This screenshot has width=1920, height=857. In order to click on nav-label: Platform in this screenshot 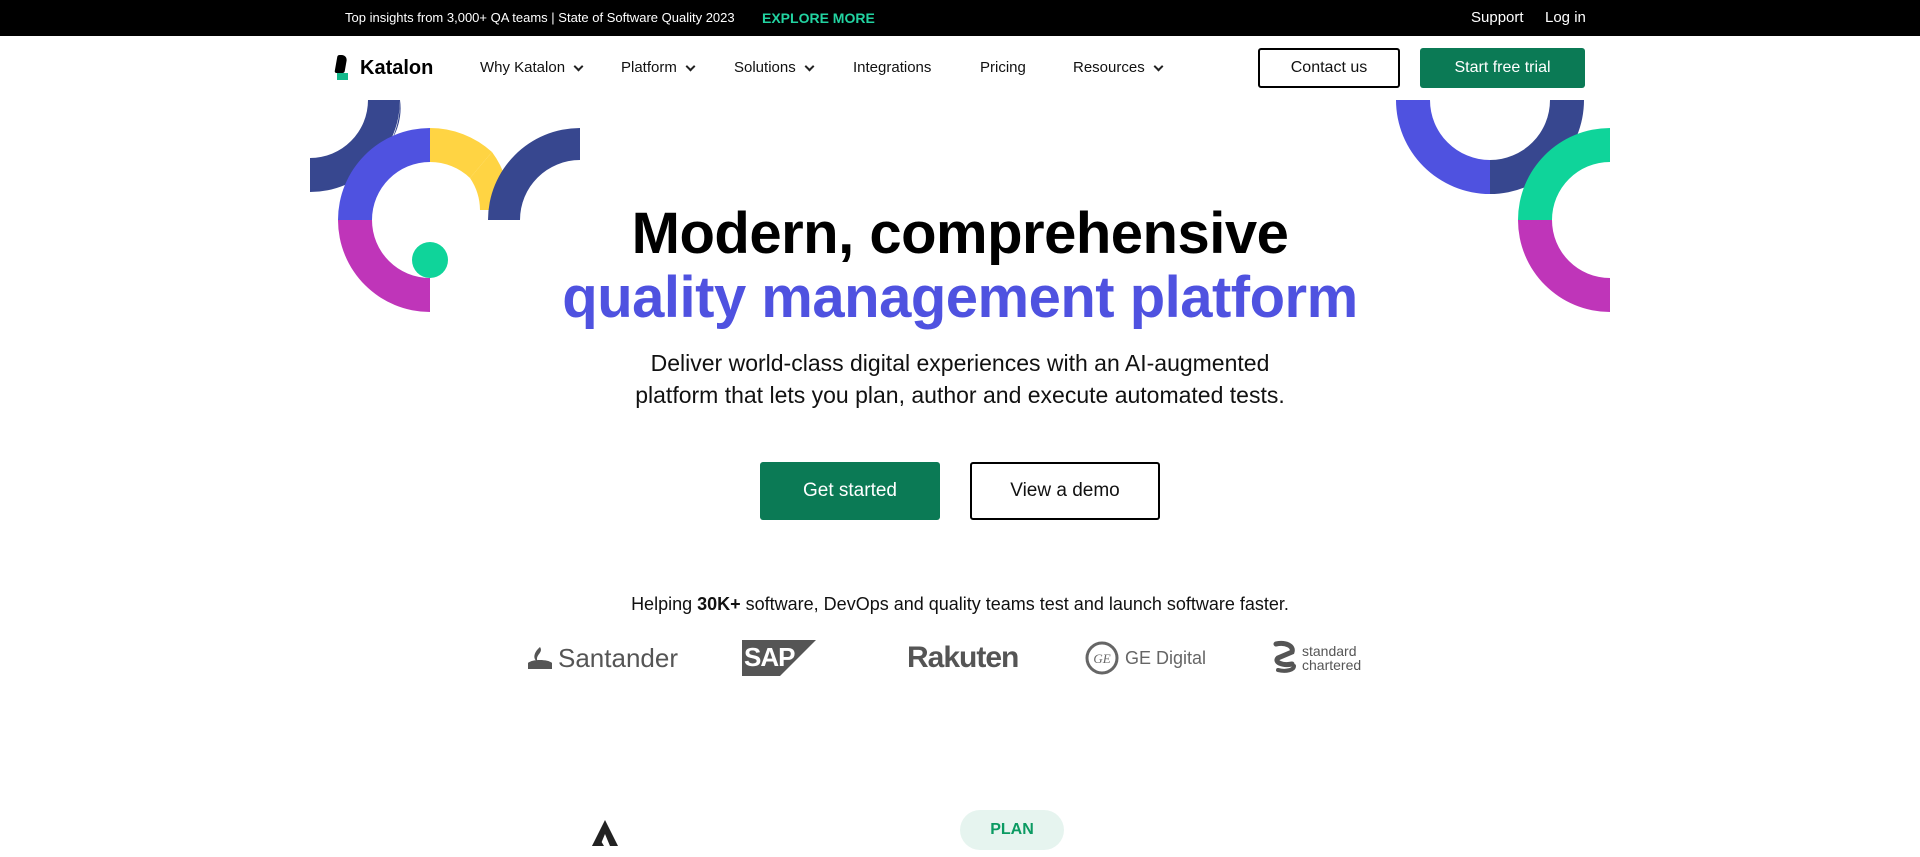, I will do `click(649, 67)`.